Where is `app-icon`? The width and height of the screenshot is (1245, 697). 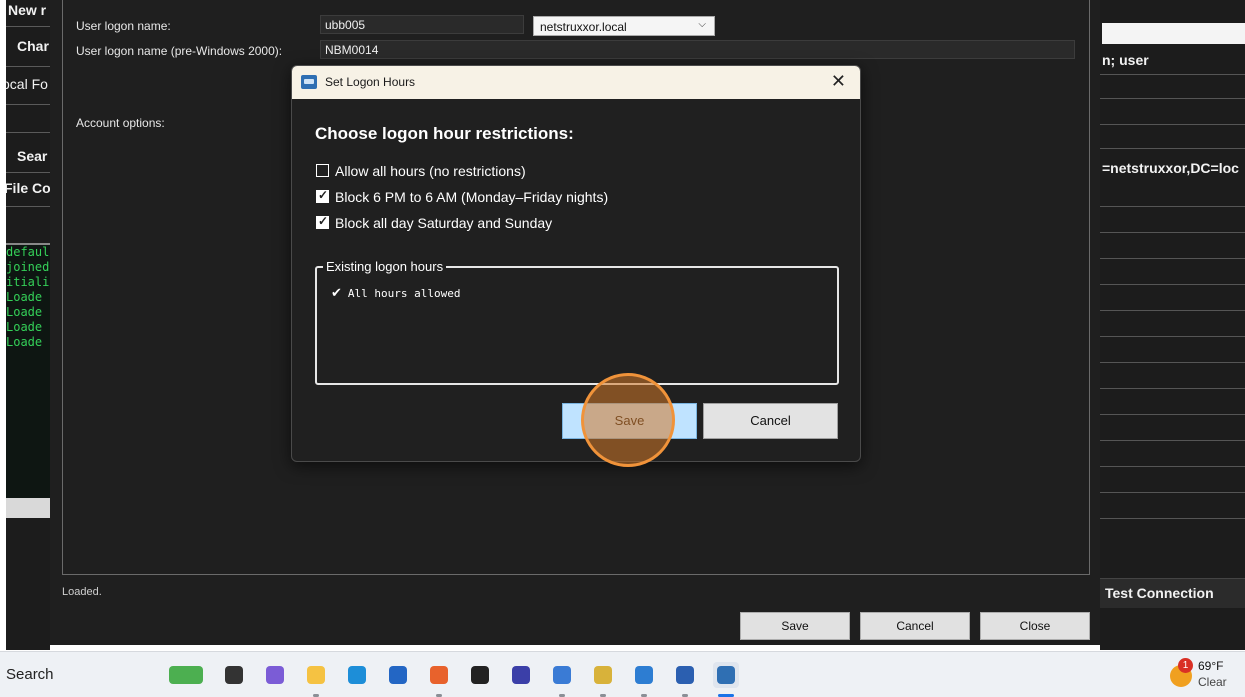 app-icon is located at coordinates (309, 82).